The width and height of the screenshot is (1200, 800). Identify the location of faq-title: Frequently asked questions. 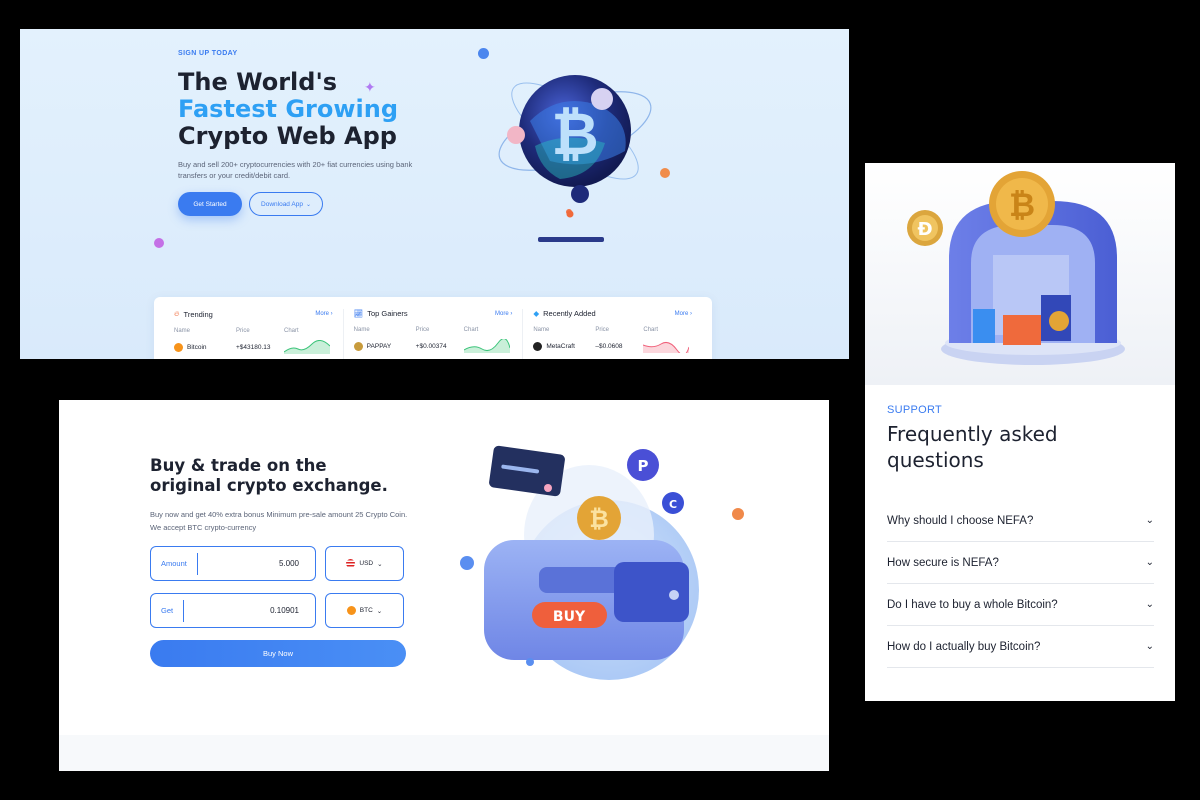
(972, 447).